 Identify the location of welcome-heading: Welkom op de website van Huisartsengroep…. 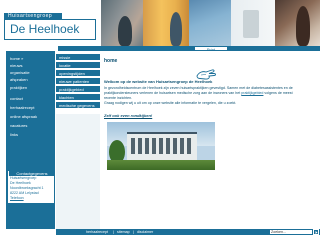
(158, 81).